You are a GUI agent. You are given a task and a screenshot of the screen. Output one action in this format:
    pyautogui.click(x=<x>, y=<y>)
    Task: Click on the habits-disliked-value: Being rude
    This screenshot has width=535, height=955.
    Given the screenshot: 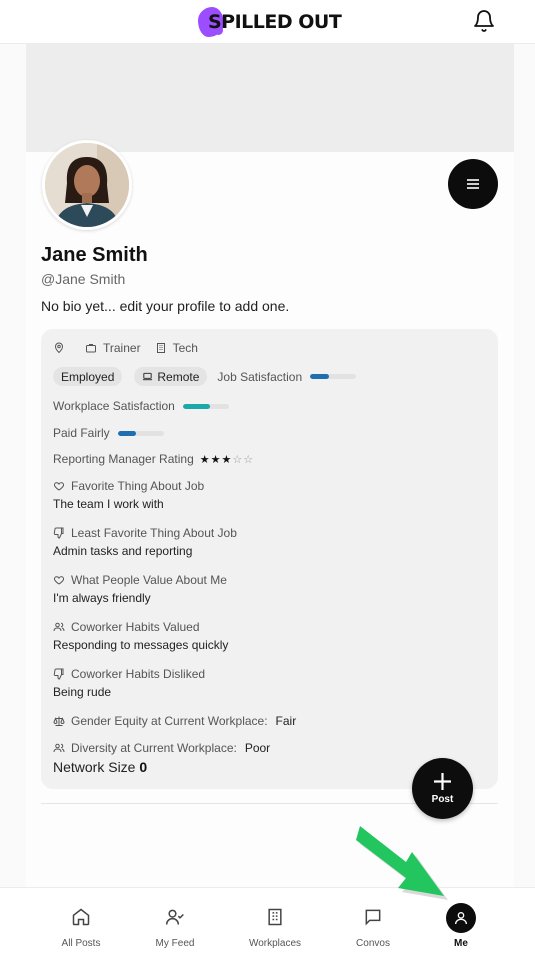 What is the action you would take?
    pyautogui.click(x=82, y=692)
    